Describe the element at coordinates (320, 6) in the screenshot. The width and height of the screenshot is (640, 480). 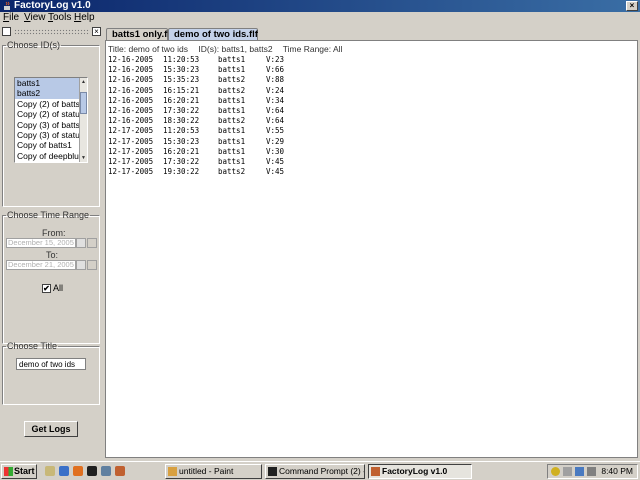
I see `title-bar: FactoryLog v1.0 ×` at that location.